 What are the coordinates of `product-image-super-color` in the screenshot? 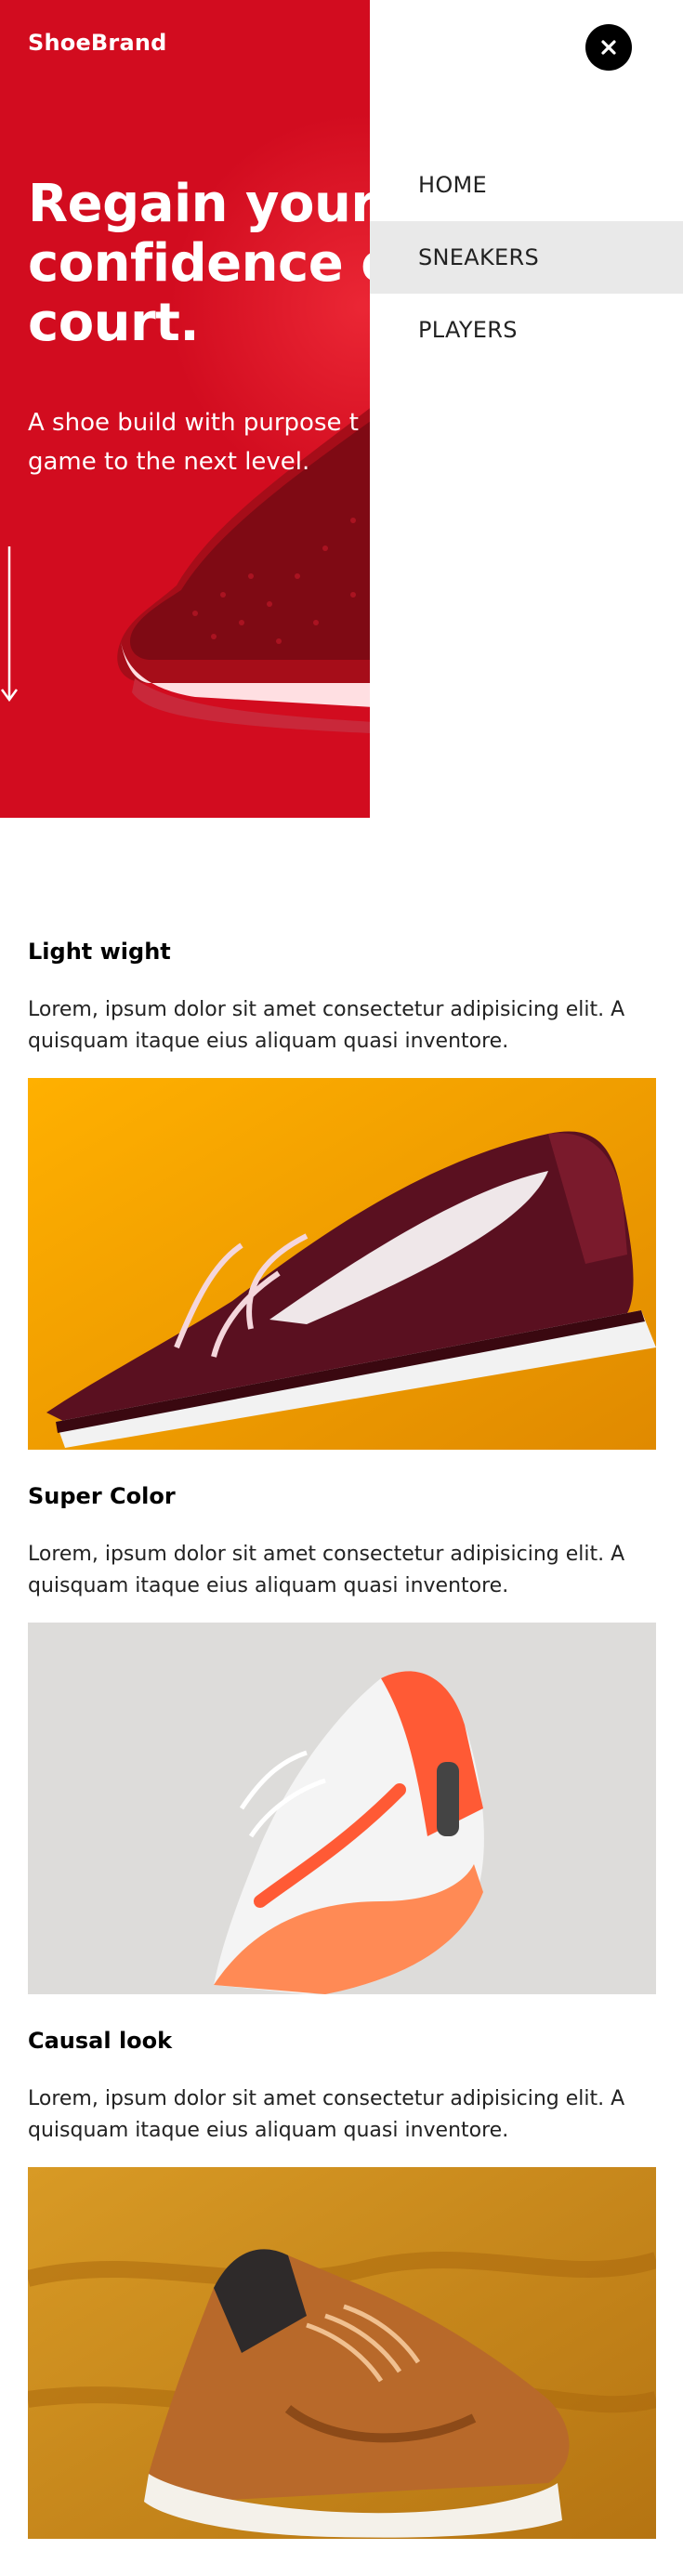 It's located at (342, 1808).